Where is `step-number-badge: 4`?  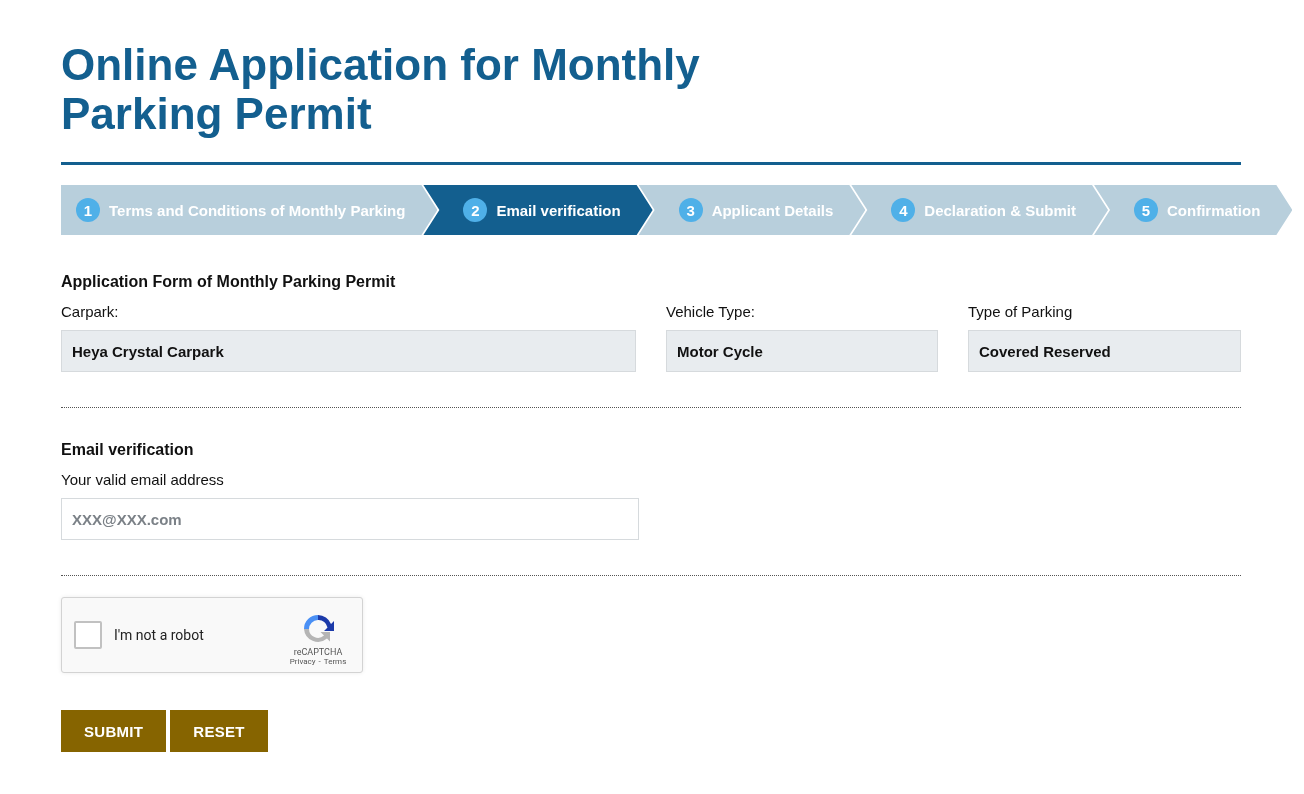
step-number-badge: 4 is located at coordinates (903, 210).